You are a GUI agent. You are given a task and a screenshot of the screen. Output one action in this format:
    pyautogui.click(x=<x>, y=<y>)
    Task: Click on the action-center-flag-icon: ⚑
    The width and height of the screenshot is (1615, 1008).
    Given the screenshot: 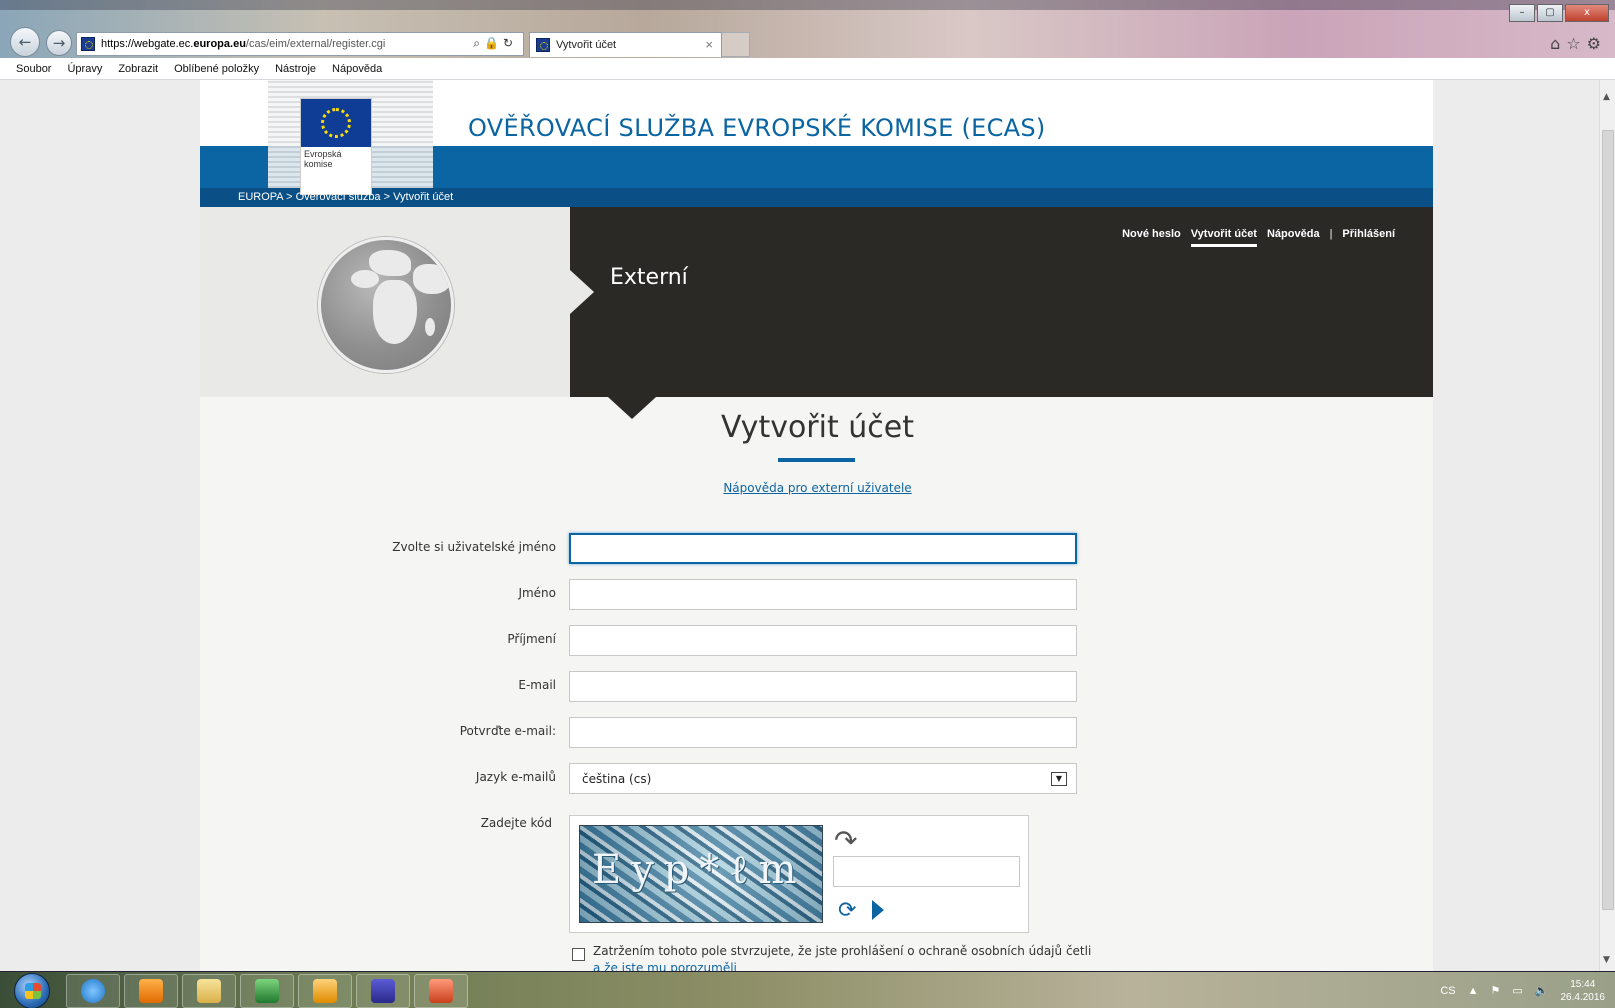 What is the action you would take?
    pyautogui.click(x=1496, y=990)
    